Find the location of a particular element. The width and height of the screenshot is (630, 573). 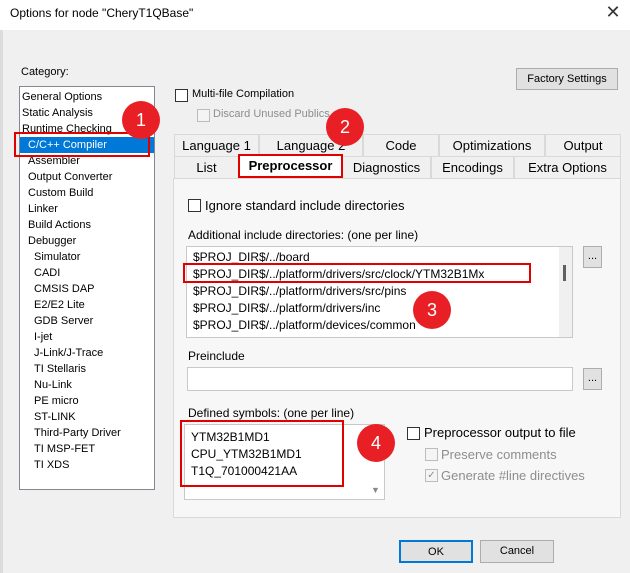

category-item-output-converter: Output Converter is located at coordinates (70, 177).